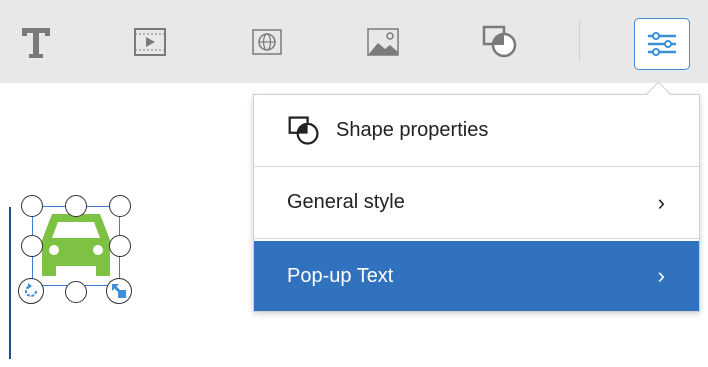 The height and width of the screenshot is (367, 708). I want to click on video-tool-button, so click(150, 42).